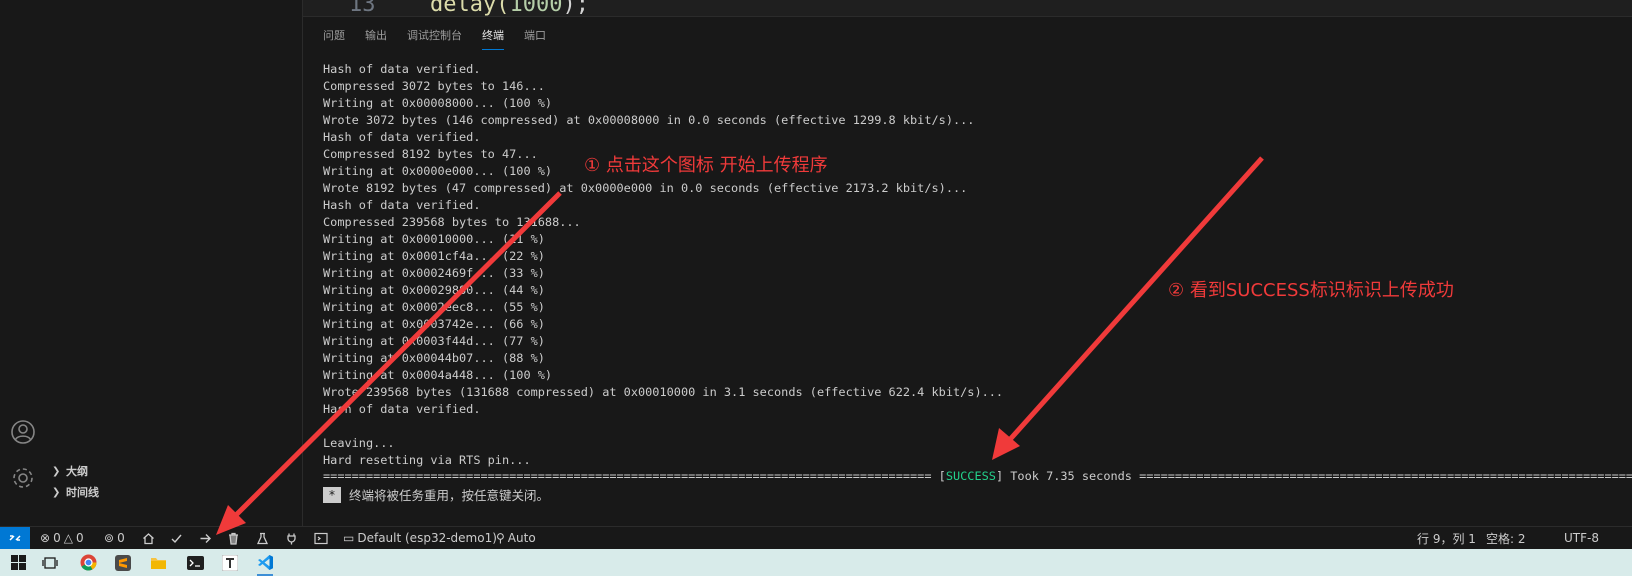  I want to click on pio-environment-selector: ▭ Default (esp32-demo1), so click(420, 538).